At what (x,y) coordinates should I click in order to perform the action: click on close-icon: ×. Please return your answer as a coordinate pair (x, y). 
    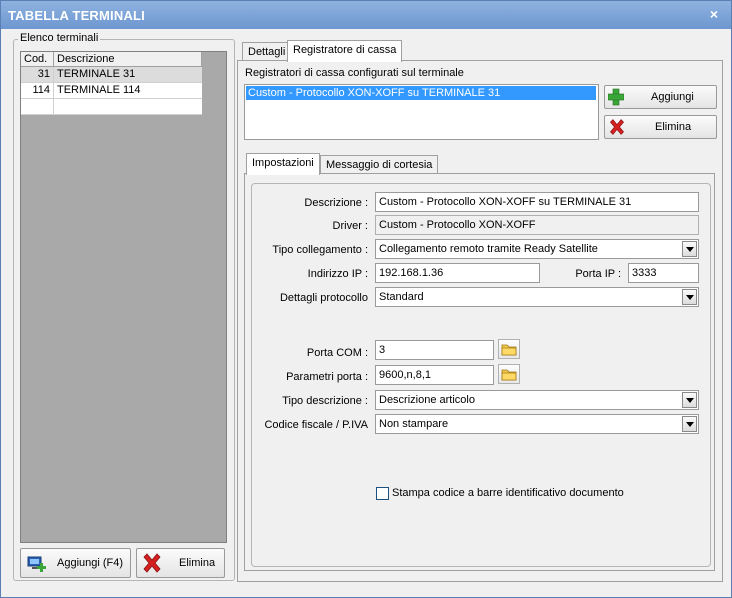
    Looking at the image, I should click on (714, 14).